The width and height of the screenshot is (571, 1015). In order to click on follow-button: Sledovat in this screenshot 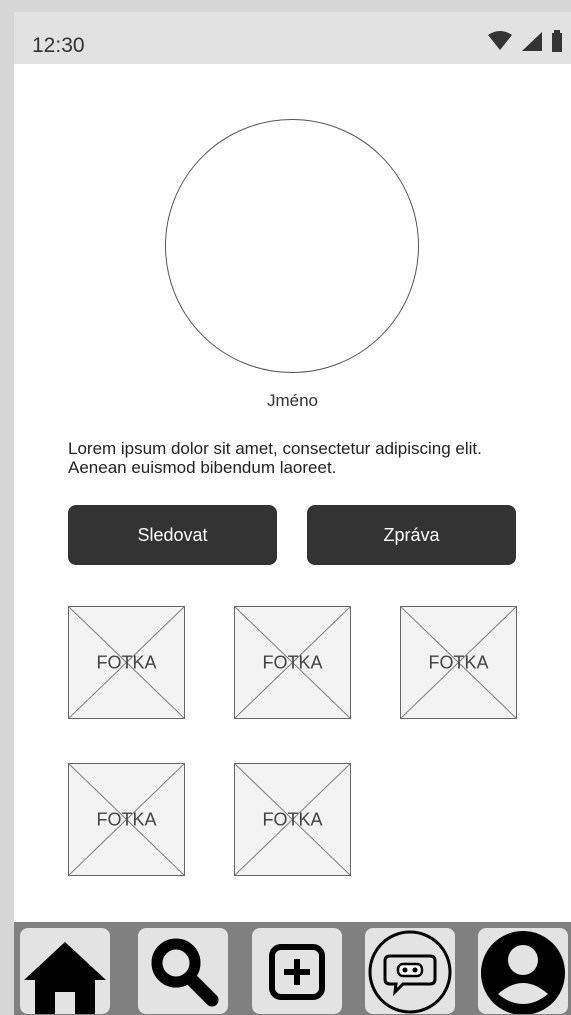, I will do `click(172, 535)`.